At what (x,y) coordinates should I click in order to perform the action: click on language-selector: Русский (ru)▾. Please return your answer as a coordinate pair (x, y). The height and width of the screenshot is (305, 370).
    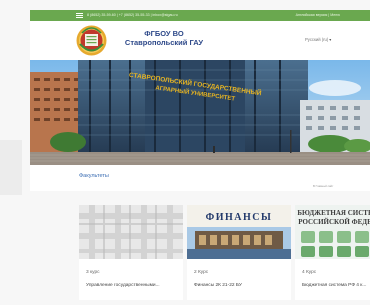
    Looking at the image, I should click on (318, 39).